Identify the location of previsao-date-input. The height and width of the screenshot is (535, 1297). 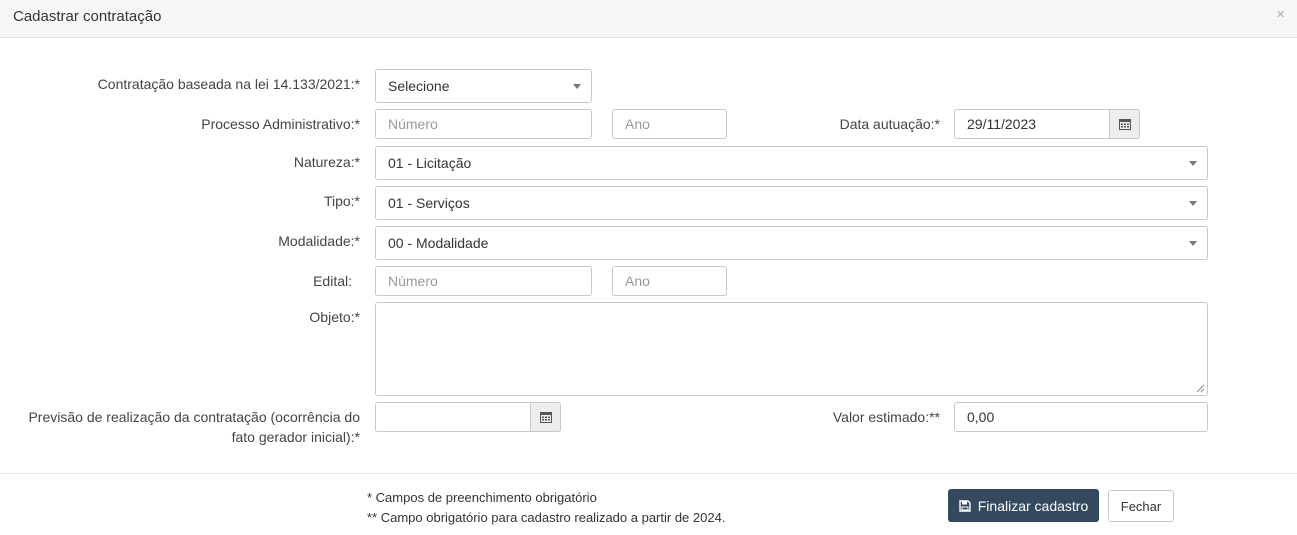
(453, 417).